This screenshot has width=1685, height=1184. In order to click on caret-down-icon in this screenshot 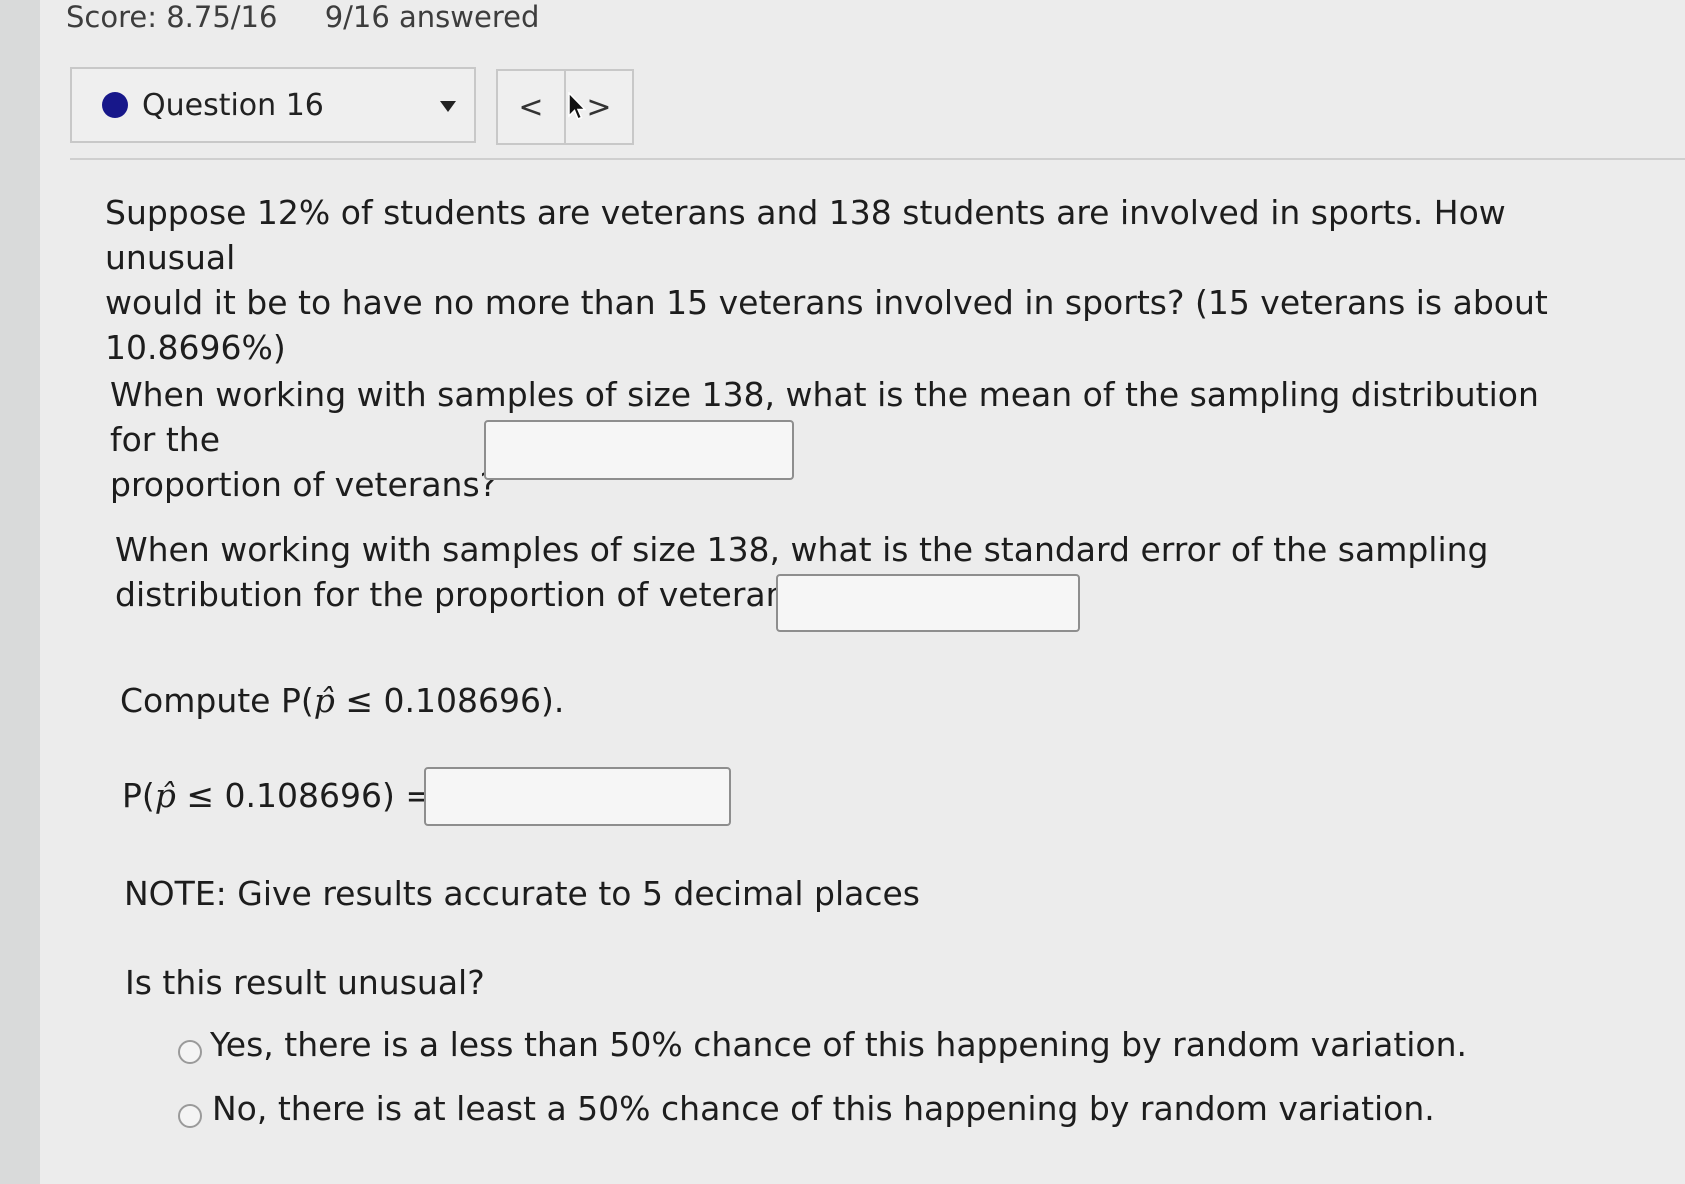, I will do `click(448, 106)`.